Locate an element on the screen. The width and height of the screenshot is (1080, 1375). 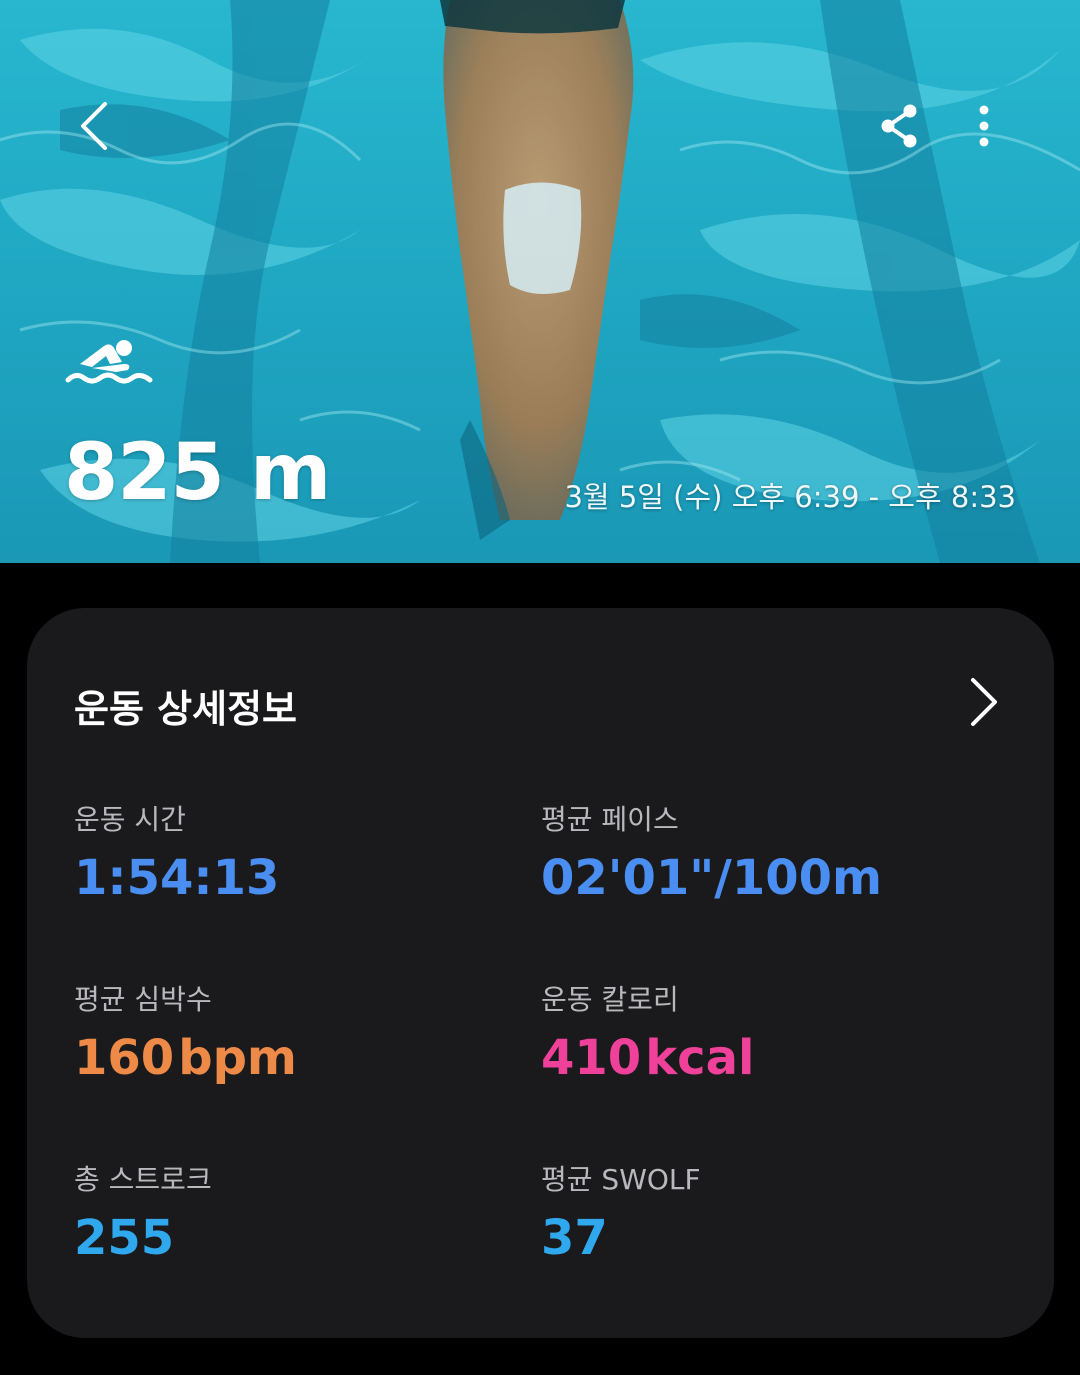
stat-label: 운동 시간 is located at coordinates (130, 819).